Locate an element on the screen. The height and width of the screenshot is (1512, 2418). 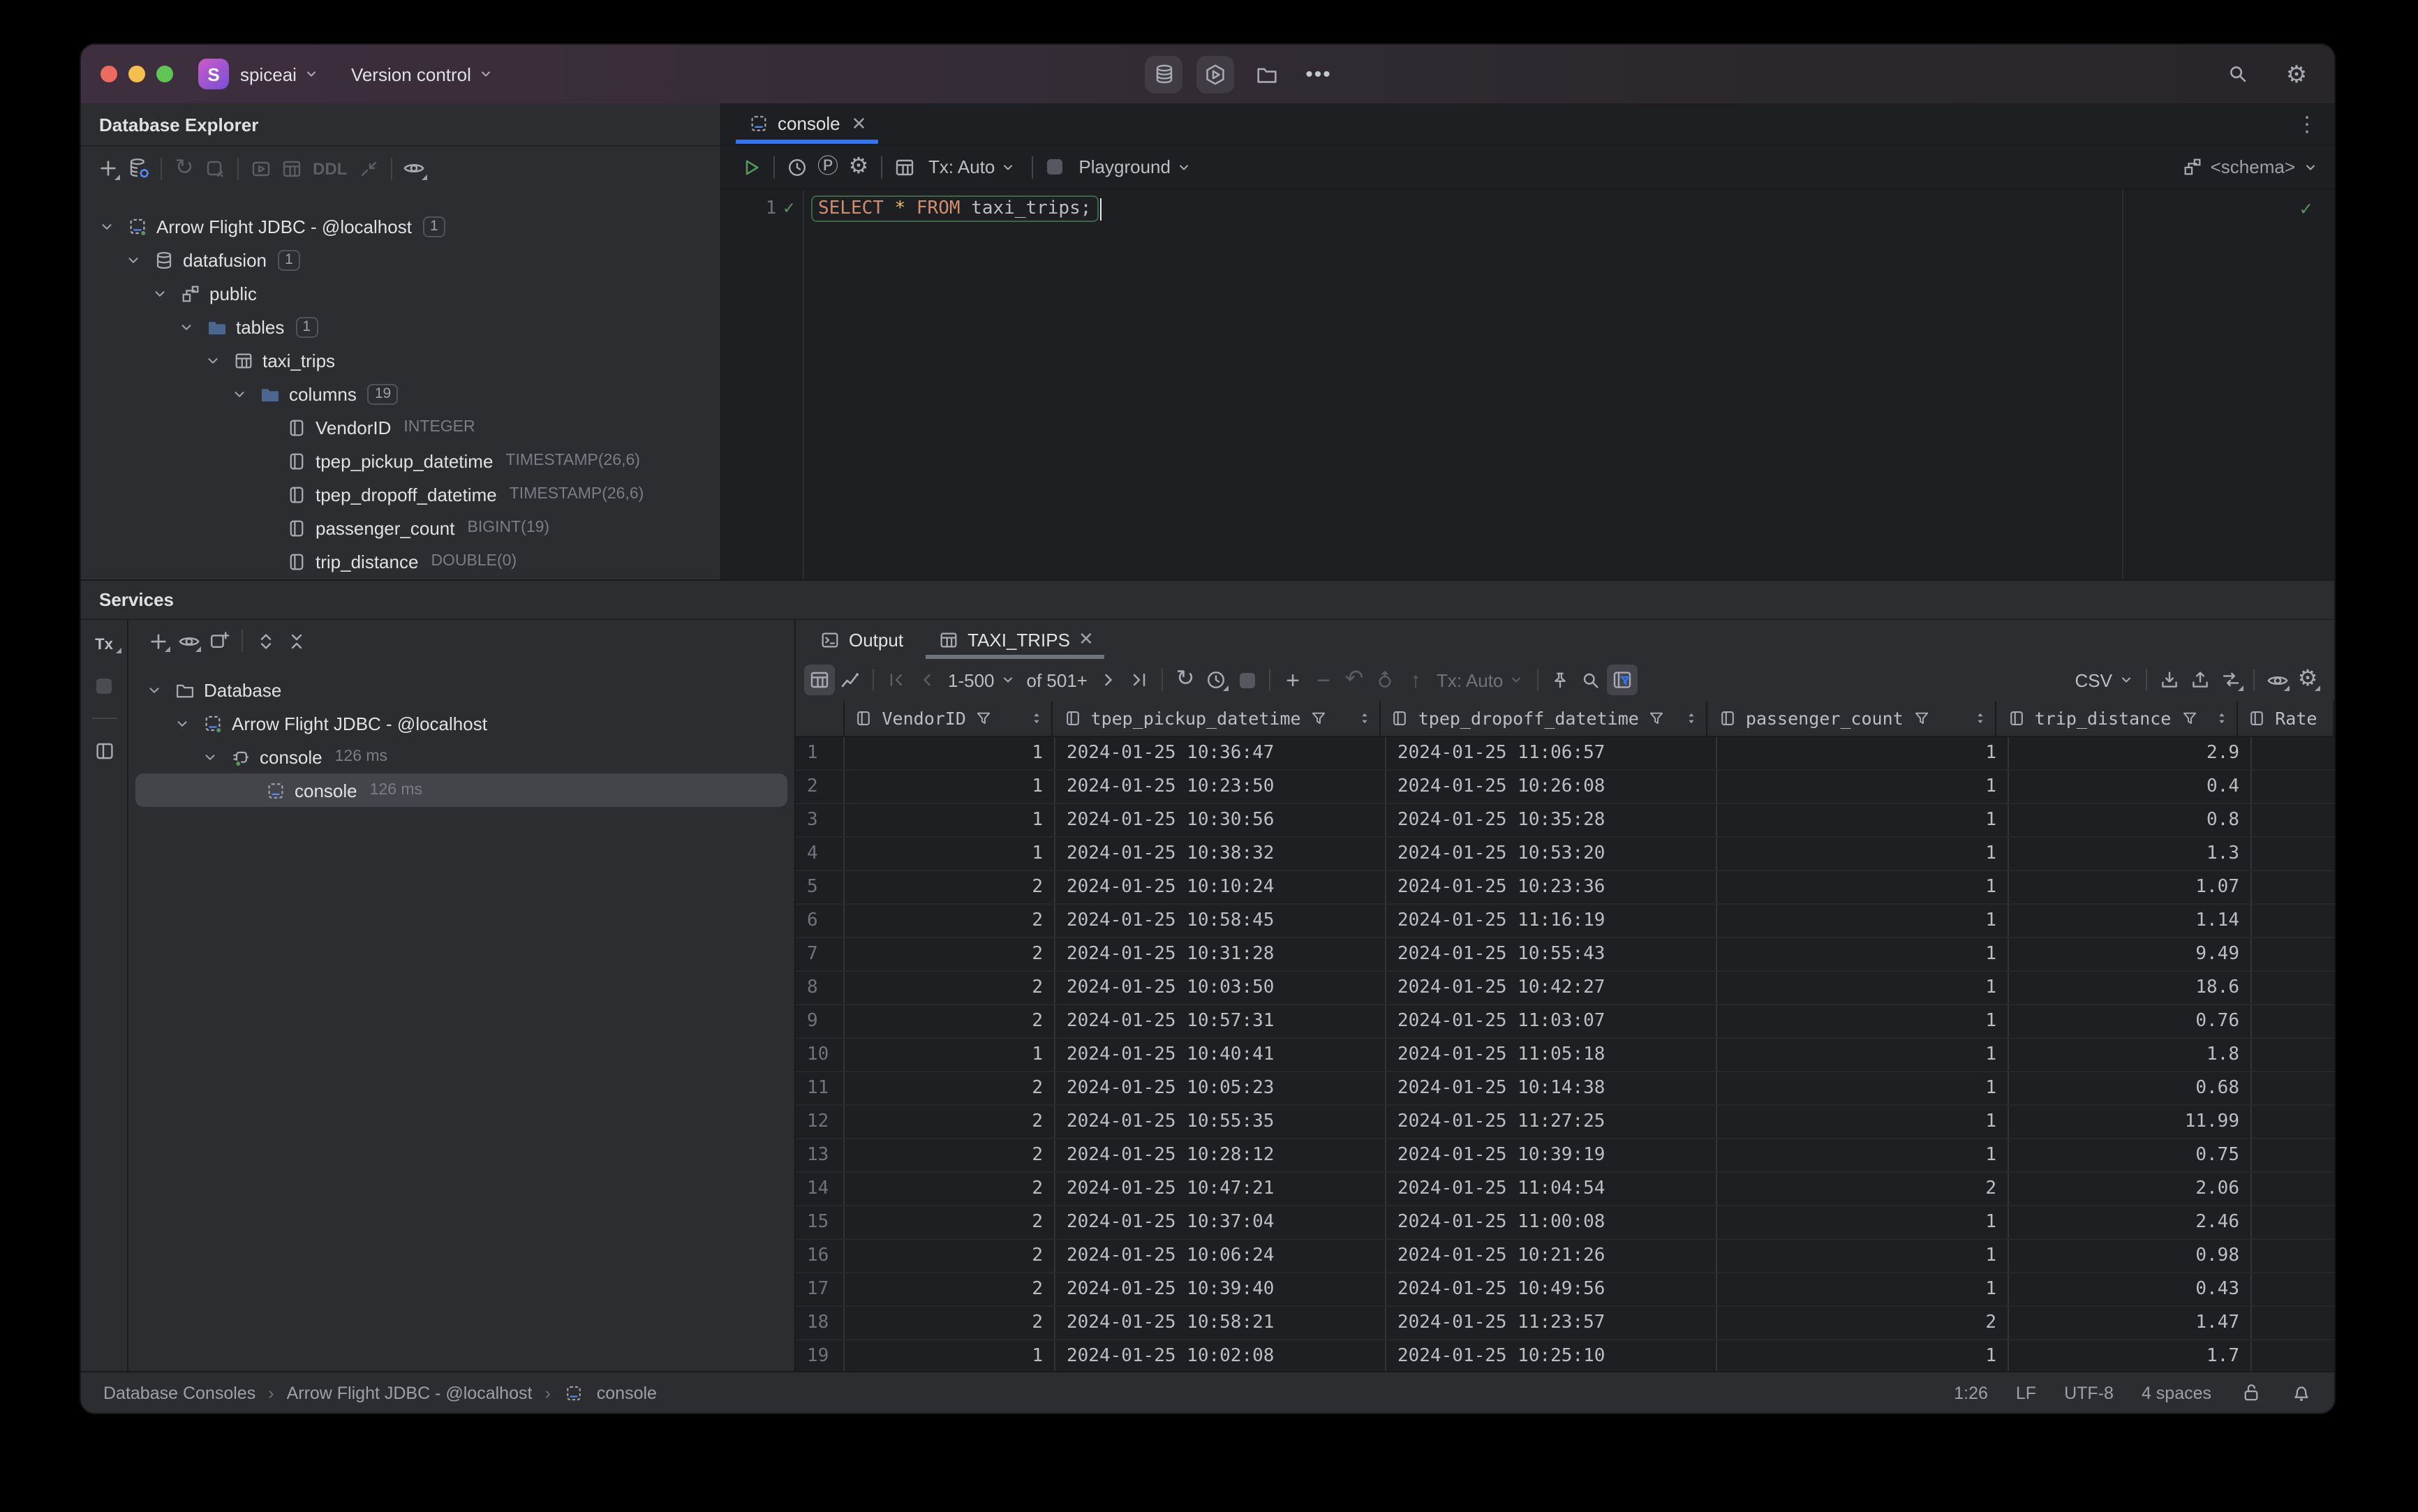
tree-item-tpep-pickup-datetime: tpep_pickup_datetime TIMESTAMP(26,6) is located at coordinates (400, 460).